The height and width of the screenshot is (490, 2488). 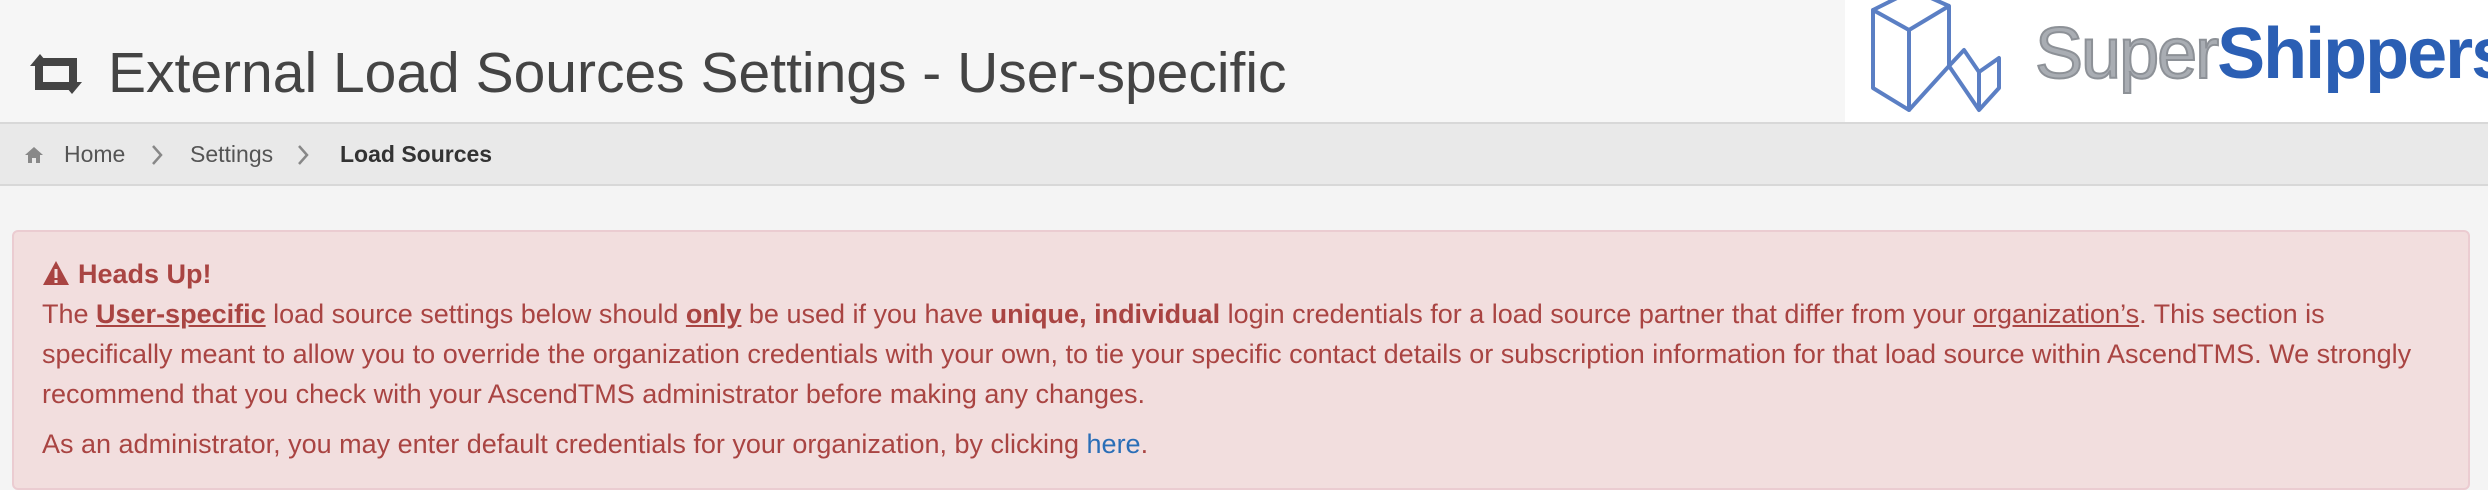 What do you see at coordinates (94, 154) in the screenshot?
I see `breadcrumb-home: Home` at bounding box center [94, 154].